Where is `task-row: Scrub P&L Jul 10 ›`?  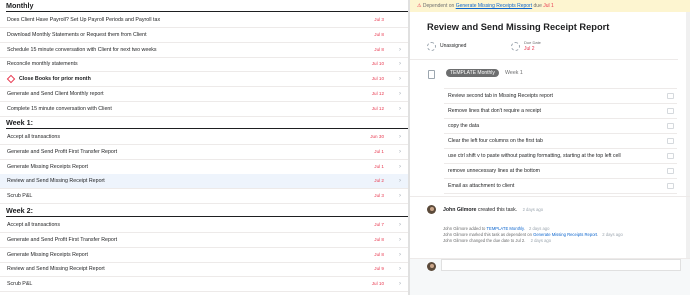 task-row: Scrub P&L Jul 10 › is located at coordinates (204, 285).